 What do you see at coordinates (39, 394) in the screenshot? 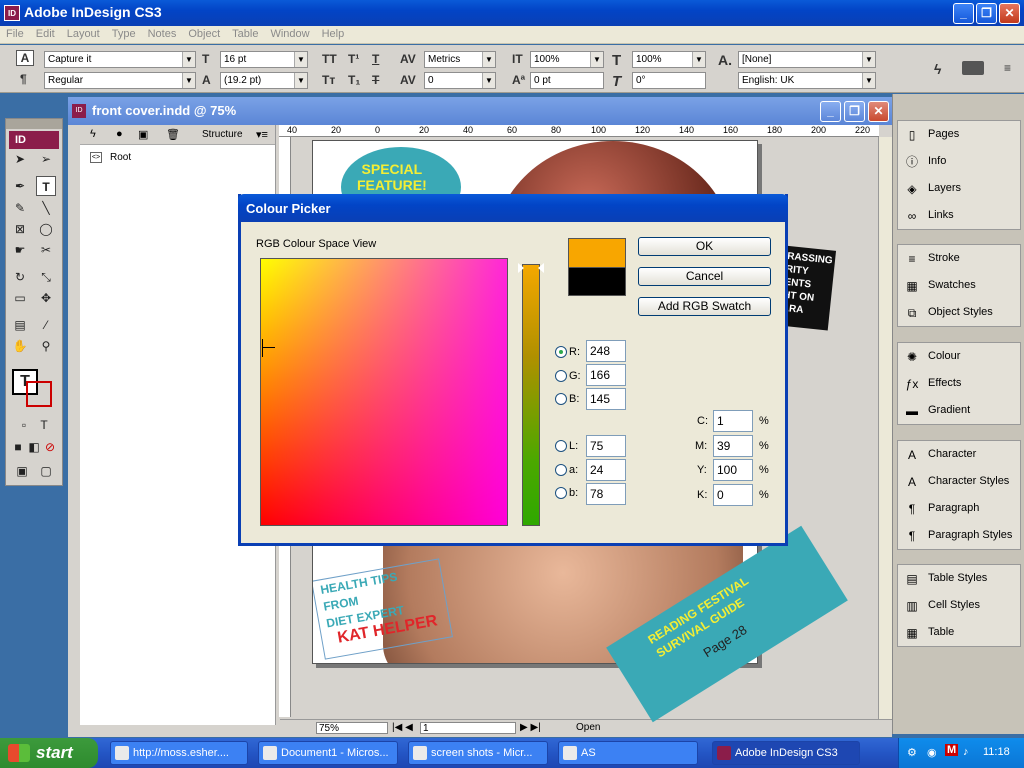
I see `stroke-swatch-icon` at bounding box center [39, 394].